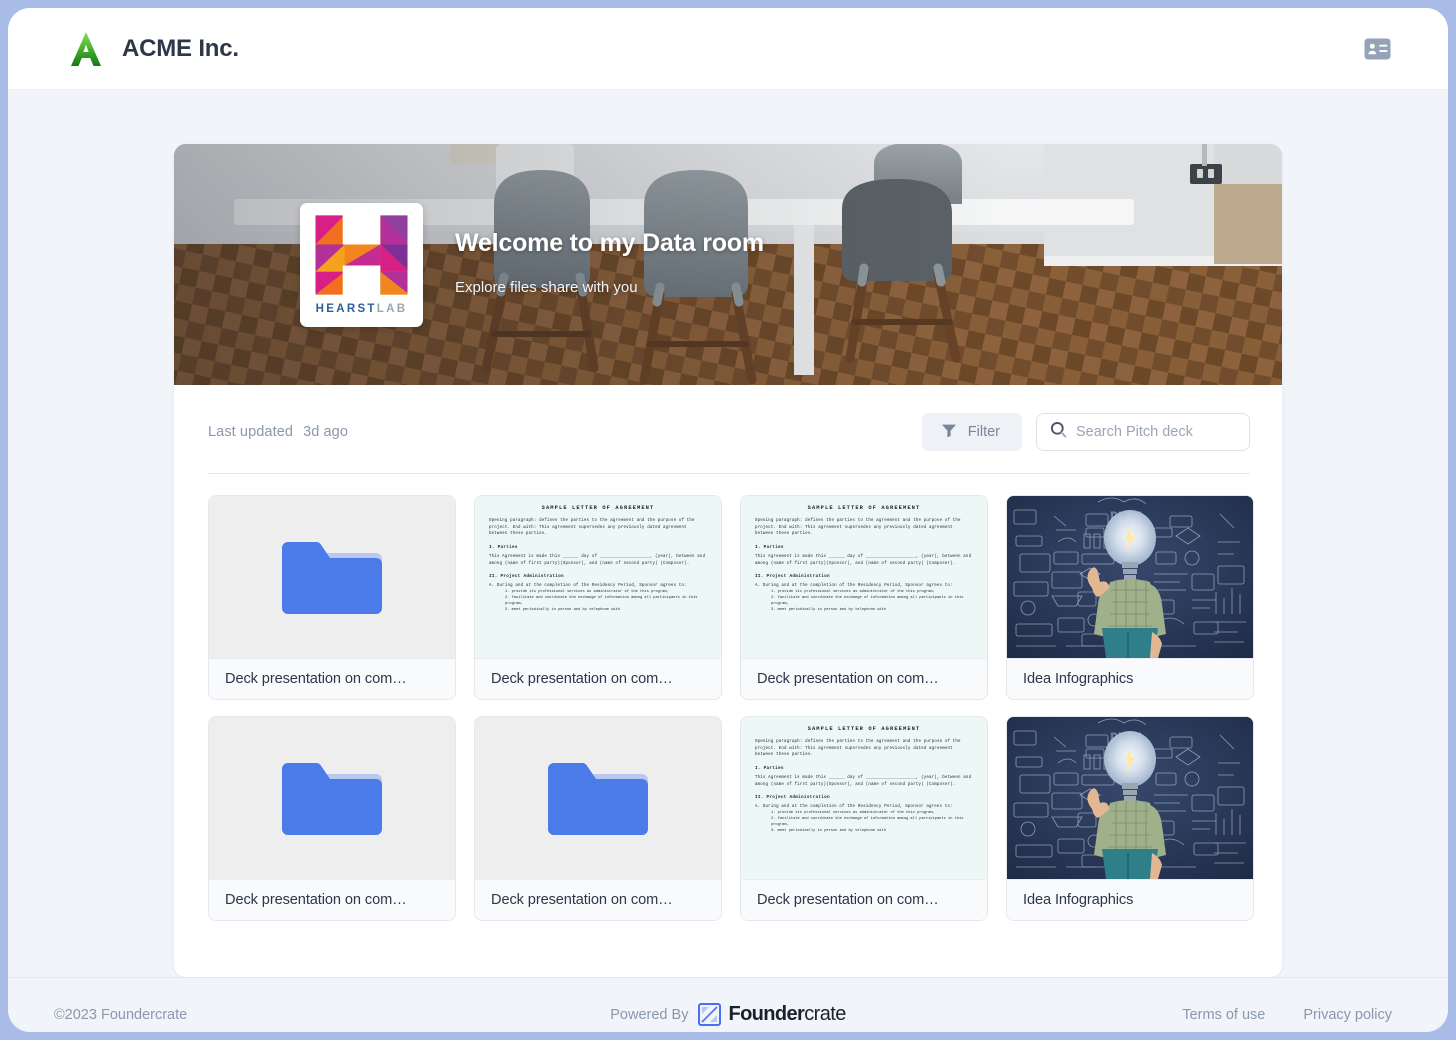 This screenshot has width=1456, height=1040. Describe the element at coordinates (1377, 49) in the screenshot. I see `contact-card-icon` at that location.